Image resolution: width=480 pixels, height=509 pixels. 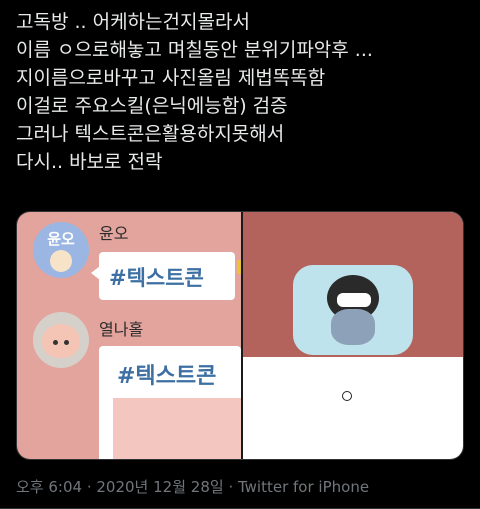 I want to click on avatar: 윤오, so click(x=61, y=250).